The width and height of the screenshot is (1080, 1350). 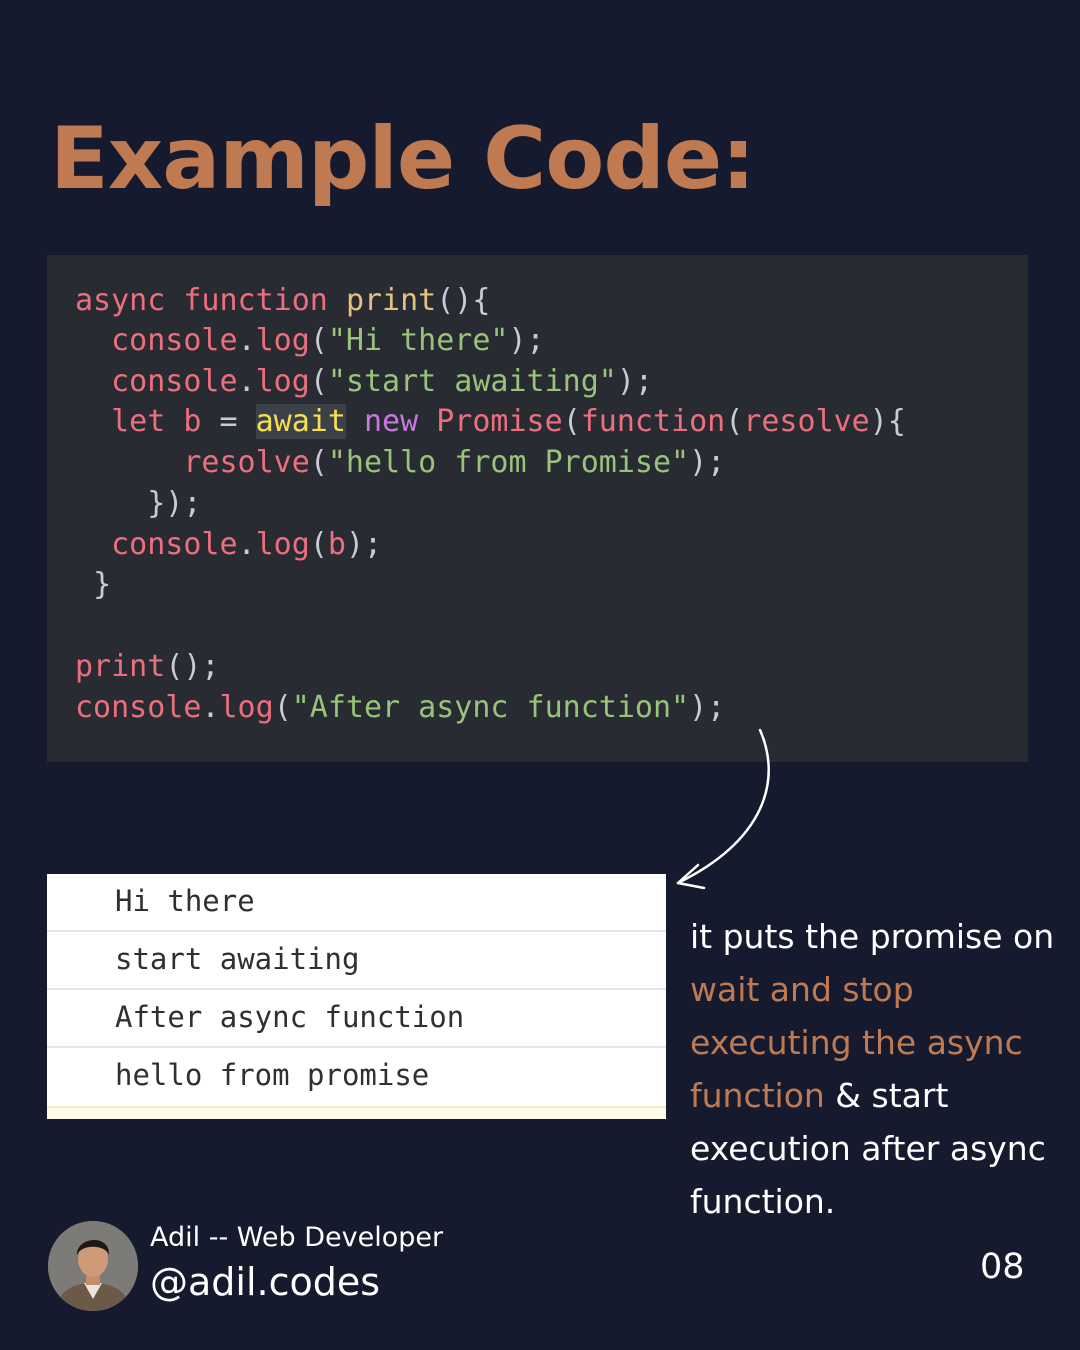 What do you see at coordinates (872, 936) in the screenshot?
I see `explanation-part-1: it puts the promise on` at bounding box center [872, 936].